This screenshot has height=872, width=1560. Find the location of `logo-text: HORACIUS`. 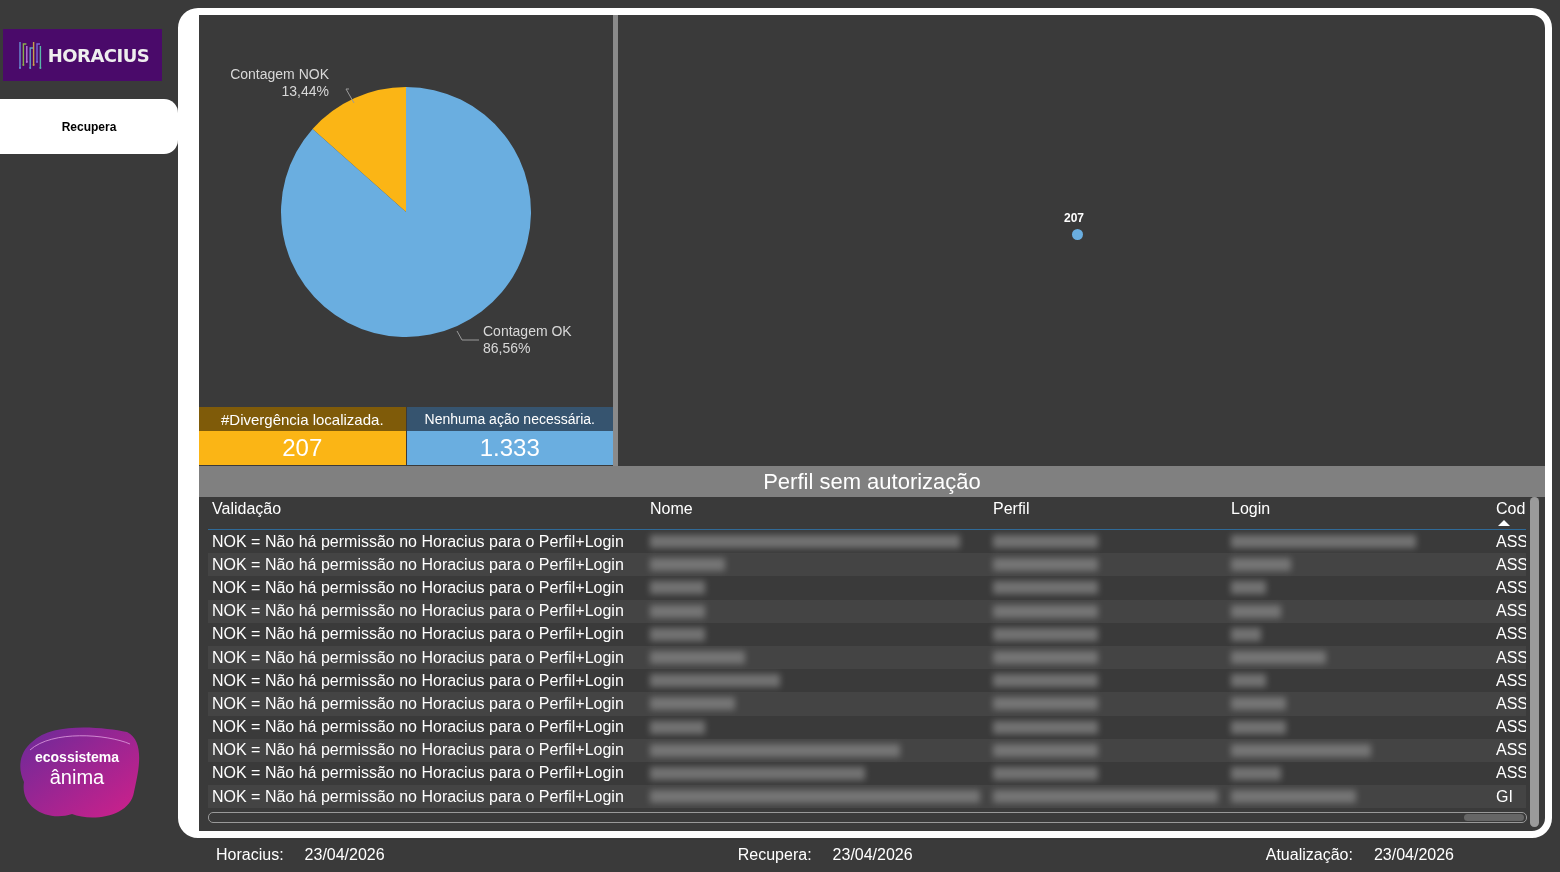

logo-text: HORACIUS is located at coordinates (98, 55).